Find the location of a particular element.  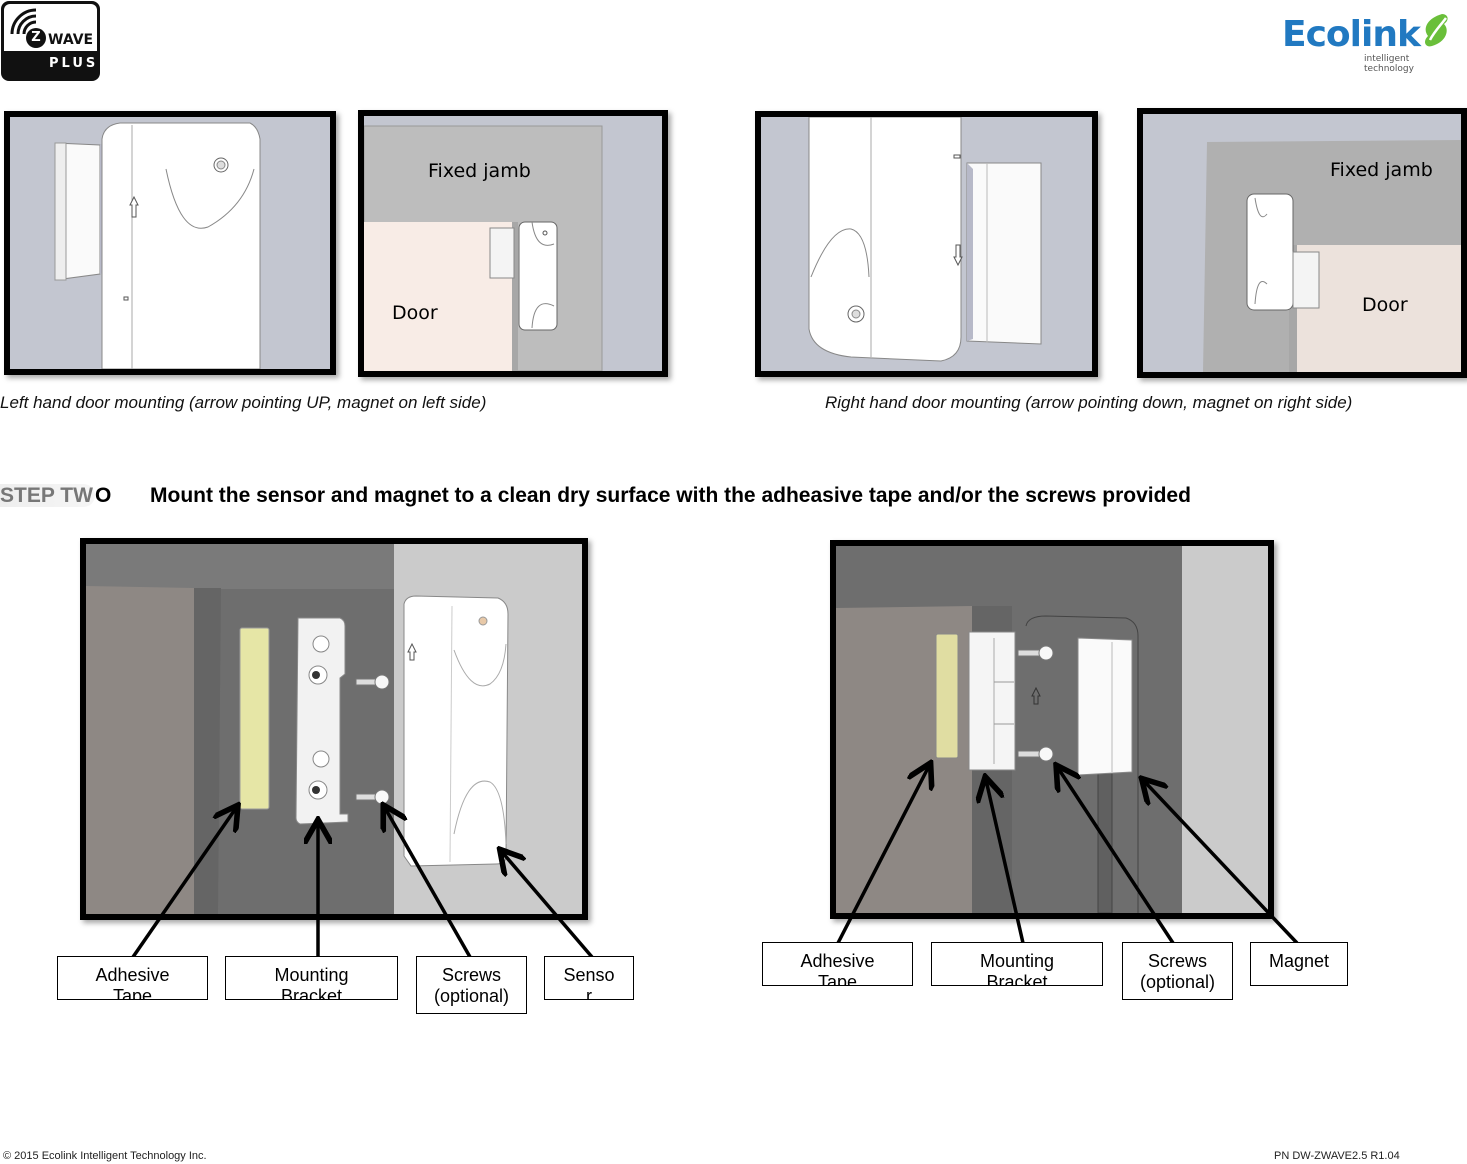

step-two-label-tail: O is located at coordinates (103, 495).